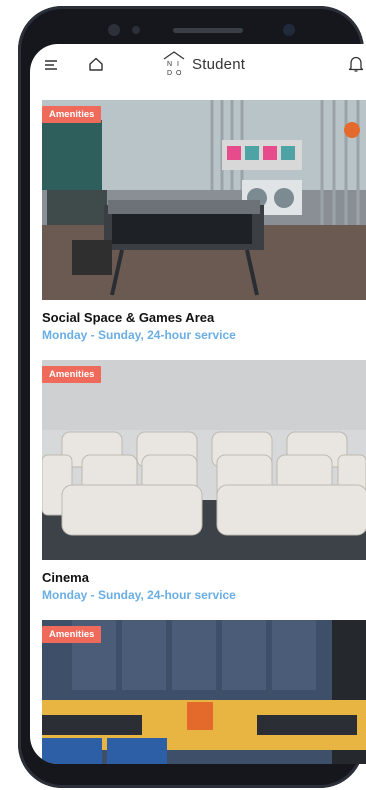 The height and width of the screenshot is (790, 366). Describe the element at coordinates (136, 30) in the screenshot. I see `proximity-sensor` at that location.